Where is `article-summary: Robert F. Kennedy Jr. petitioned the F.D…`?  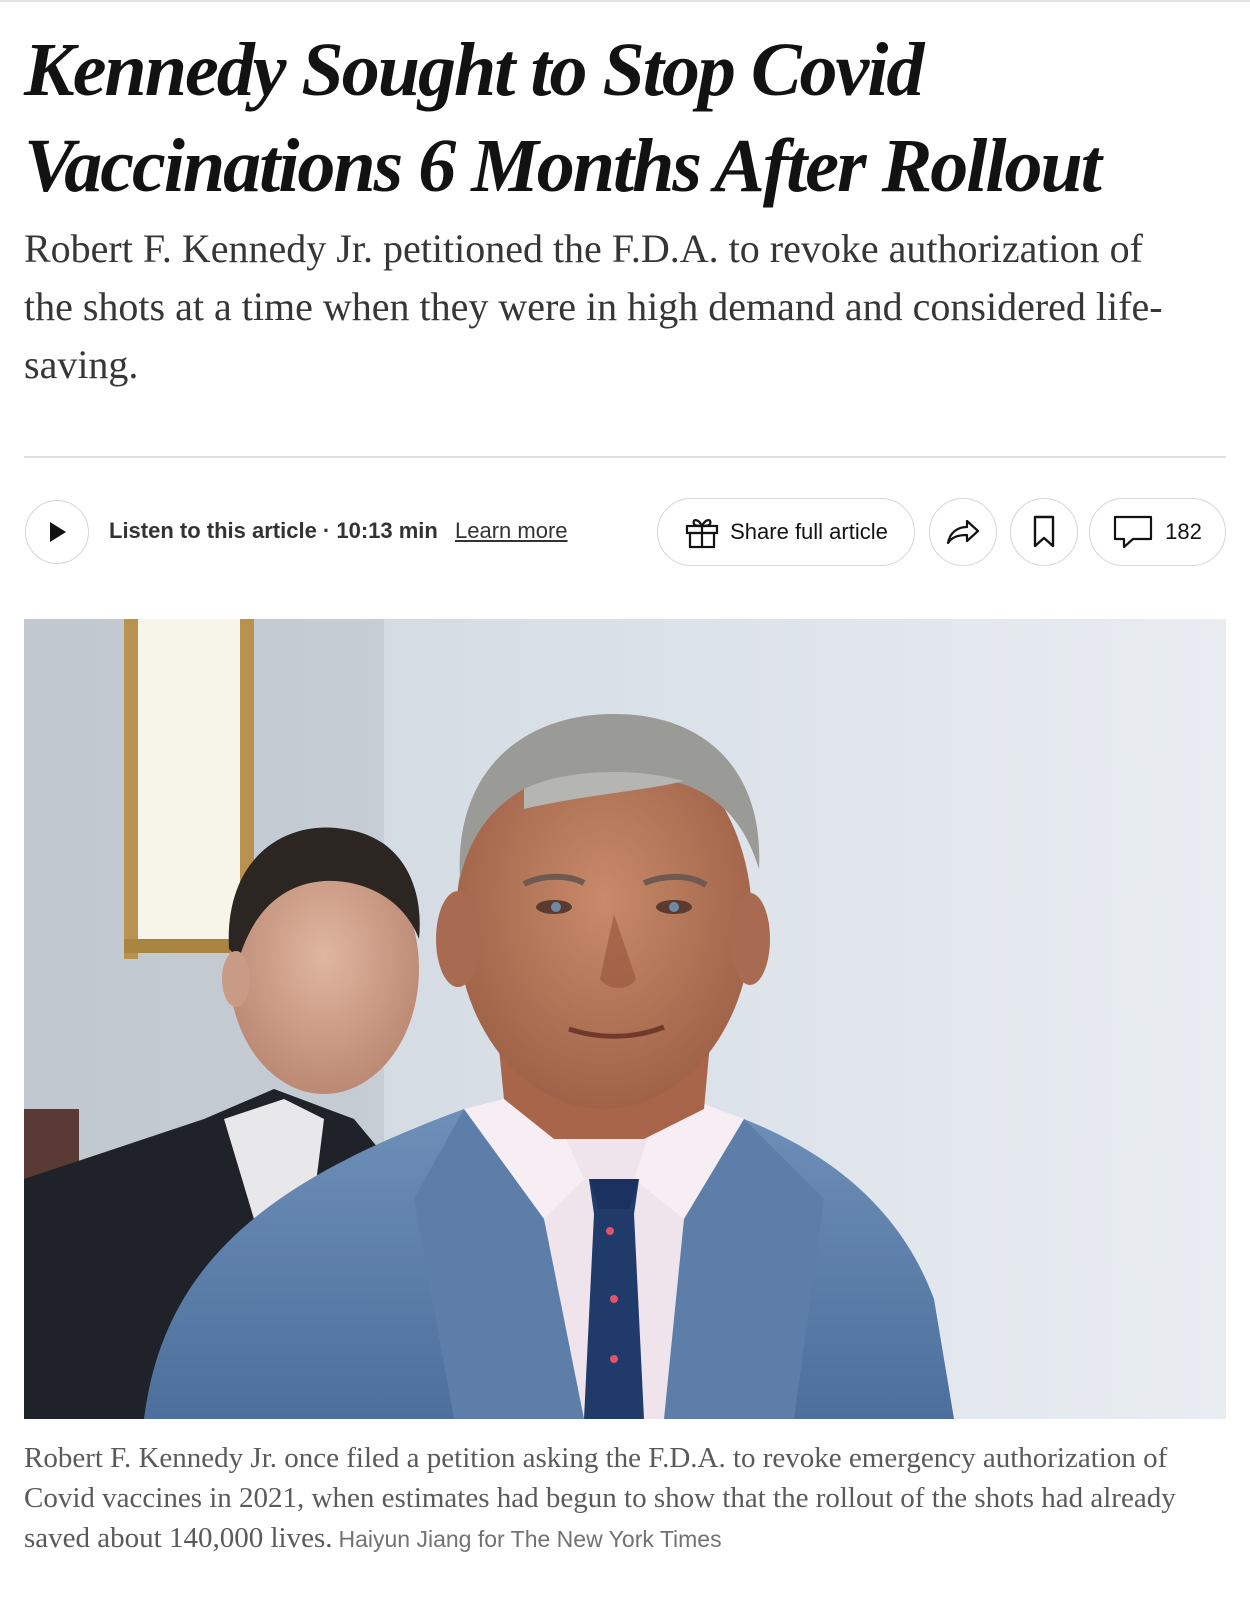 article-summary: Robert F. Kennedy Jr. petitioned the F.D… is located at coordinates (593, 306).